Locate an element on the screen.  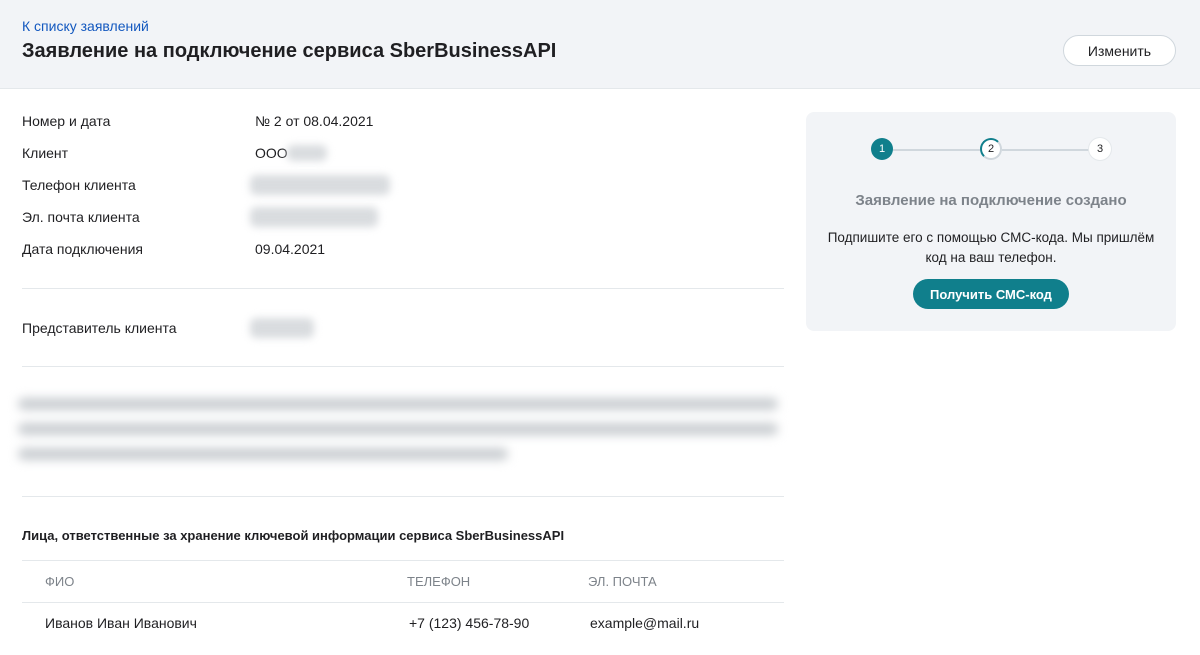
status-title: Заявление на подключение создано is located at coordinates (991, 200).